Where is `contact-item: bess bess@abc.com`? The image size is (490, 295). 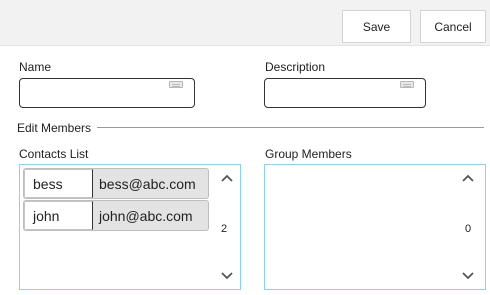 contact-item: bess bess@abc.com is located at coordinates (116, 183).